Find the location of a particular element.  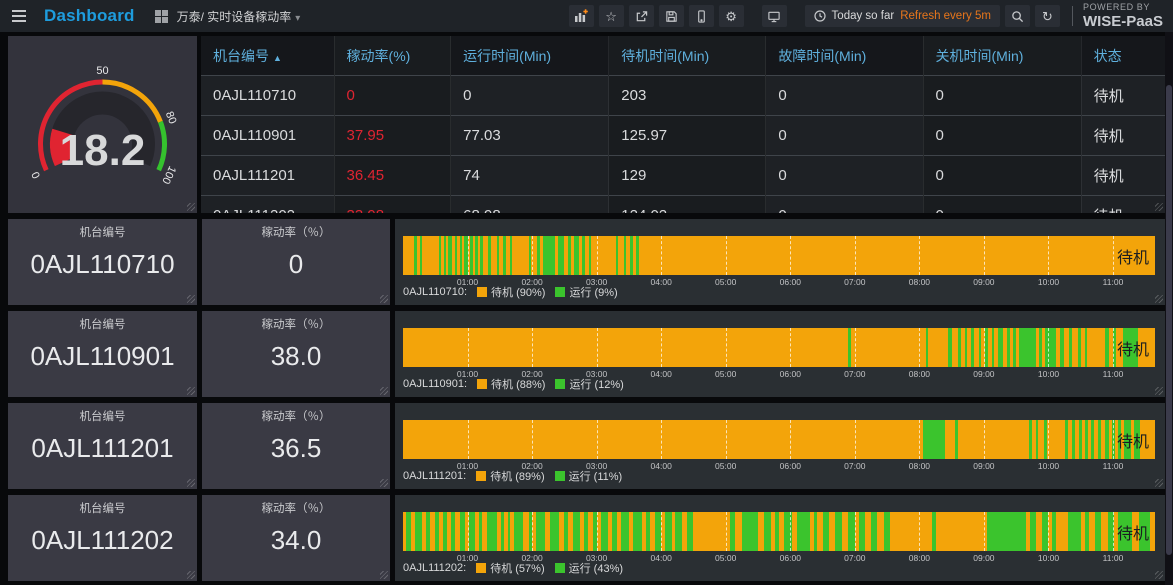

axis-tick-label: 04:00 is located at coordinates (661, 558).